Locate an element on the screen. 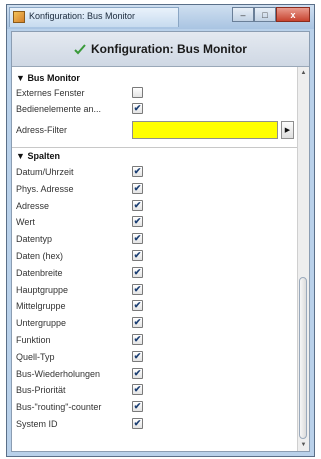 Image resolution: width=321 pixels, height=459 pixels. section-divider is located at coordinates (154, 147).